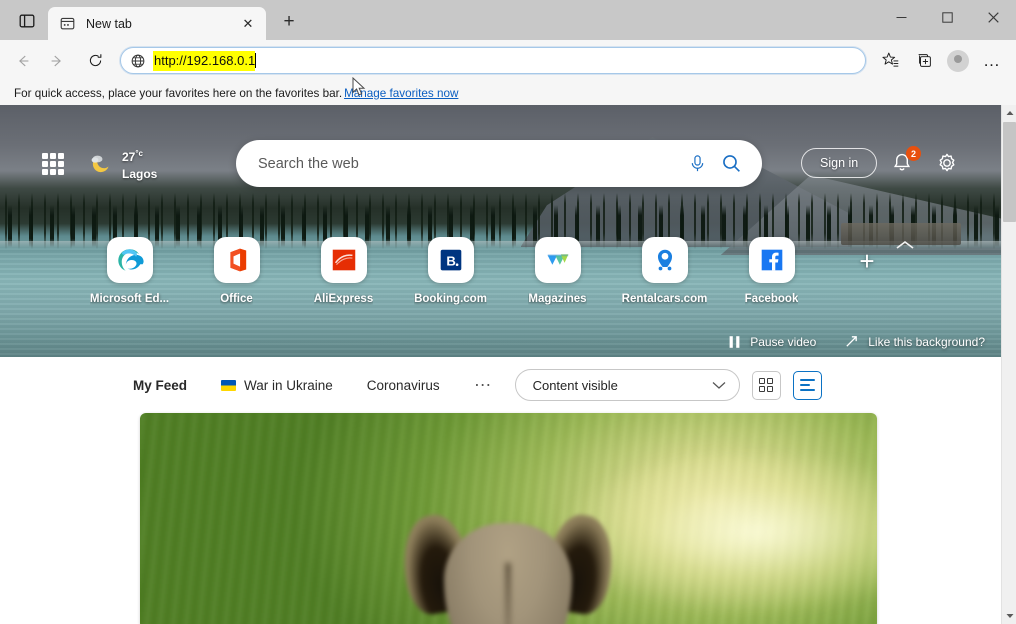 The width and height of the screenshot is (1016, 624). What do you see at coordinates (236, 299) in the screenshot?
I see `tile-label: Office` at bounding box center [236, 299].